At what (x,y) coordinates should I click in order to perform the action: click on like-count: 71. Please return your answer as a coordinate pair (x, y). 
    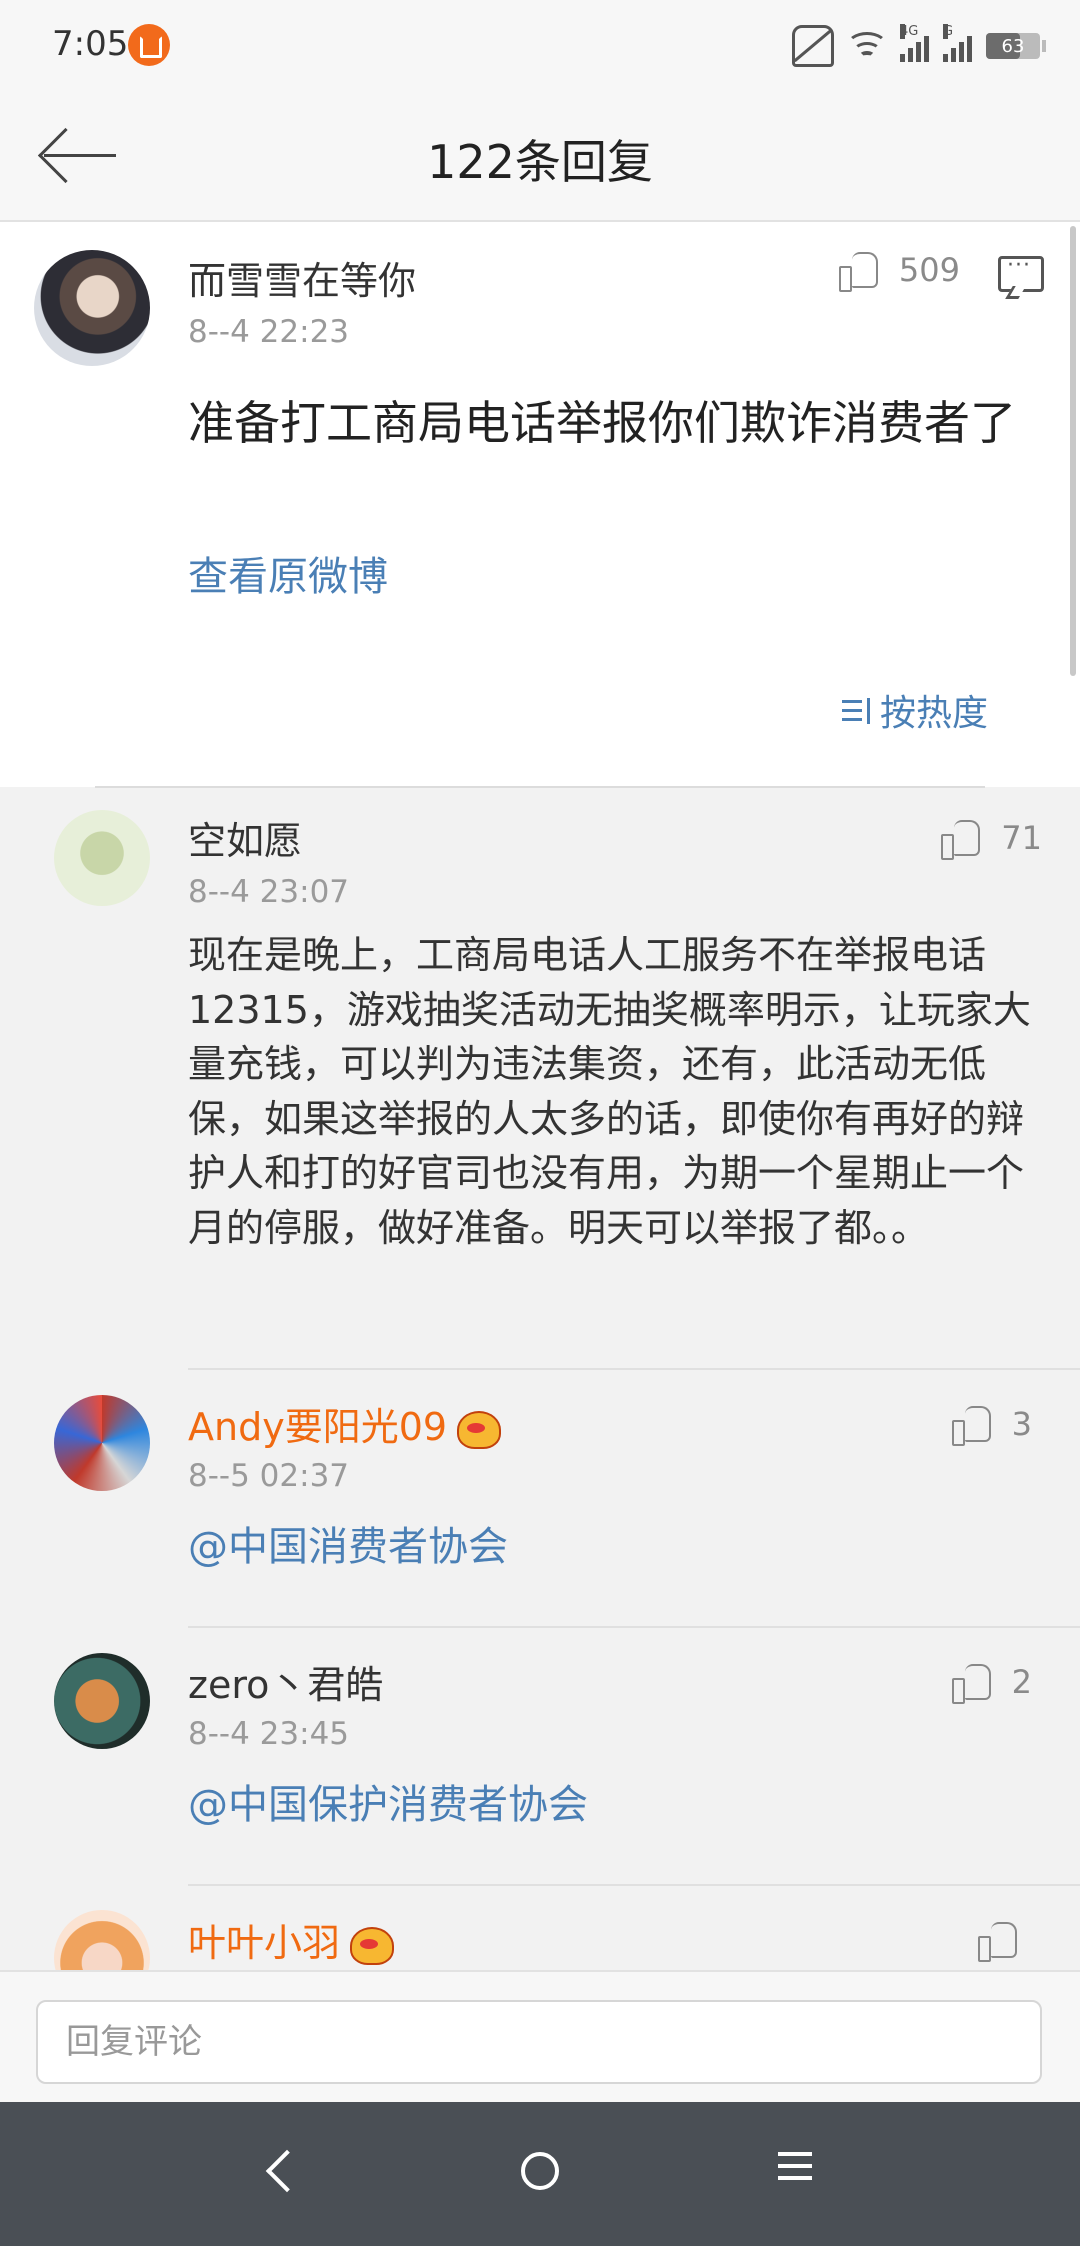
    Looking at the image, I should click on (1021, 838).